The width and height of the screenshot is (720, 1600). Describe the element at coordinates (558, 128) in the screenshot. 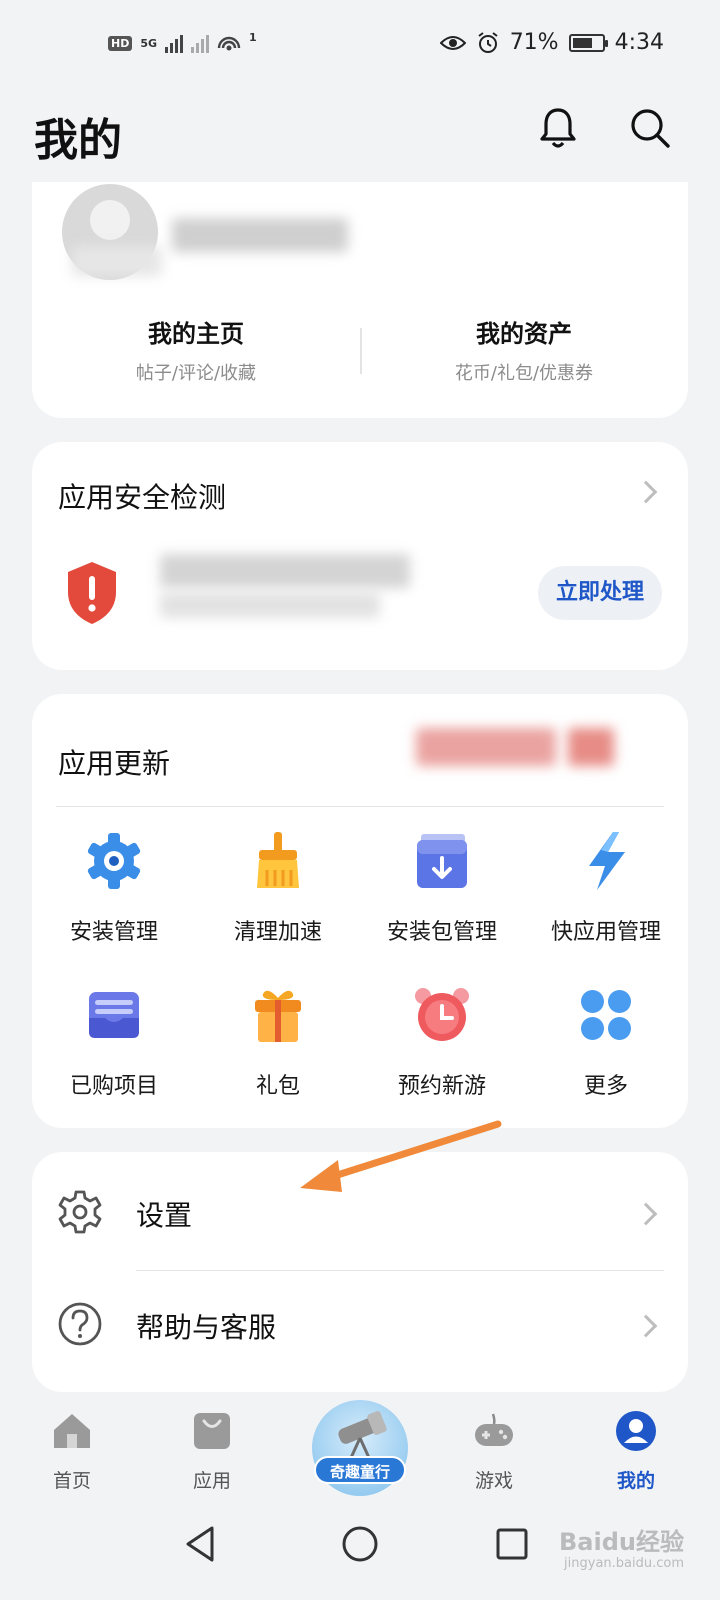

I see `bell-icon` at that location.